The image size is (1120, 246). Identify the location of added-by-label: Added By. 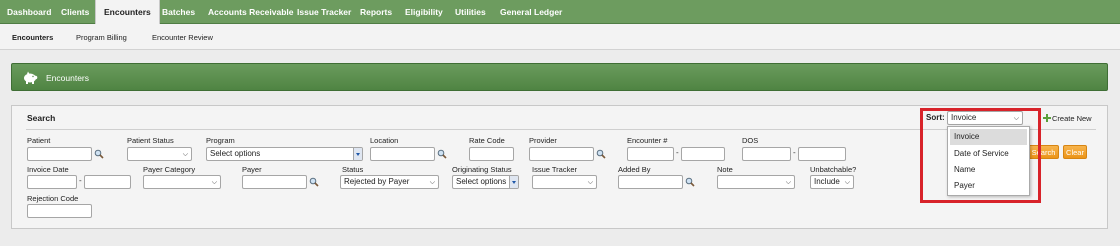
(634, 169).